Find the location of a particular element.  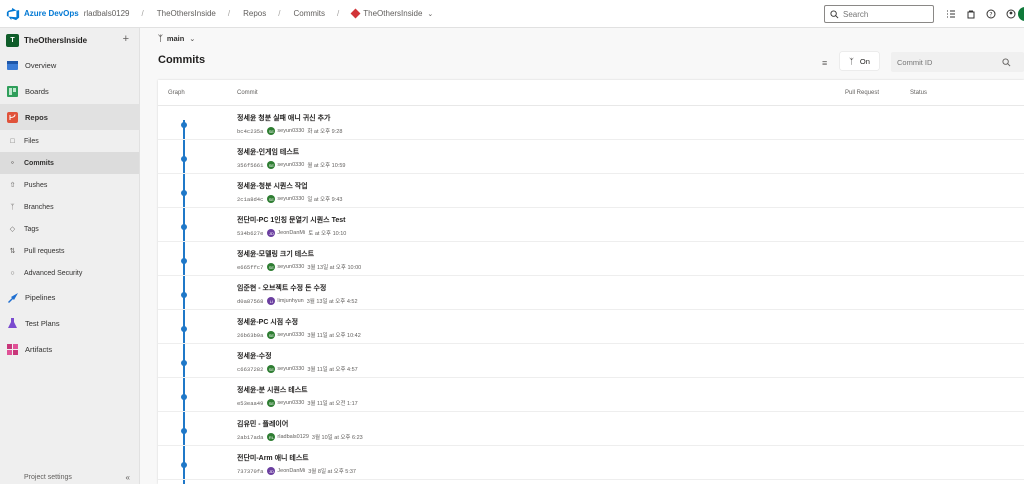

sidebar-item-label: Test Plans is located at coordinates (42, 323).